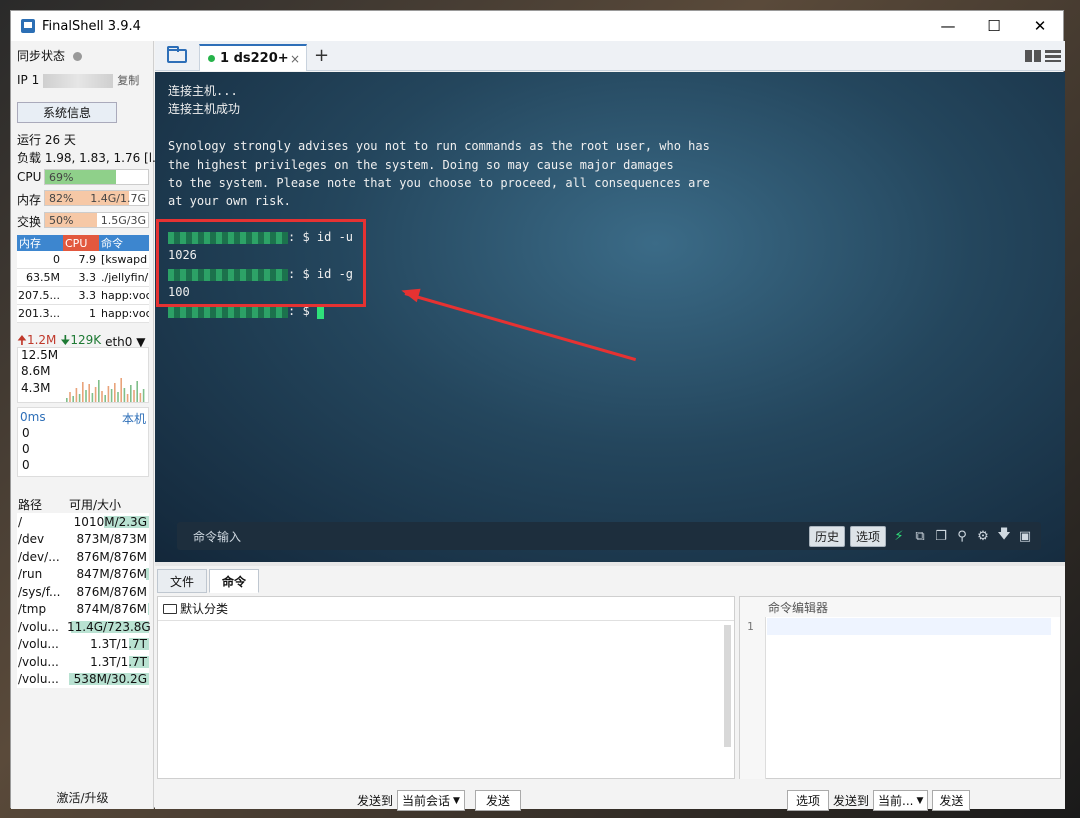 This screenshot has width=1080, height=818. Describe the element at coordinates (112, 574) in the screenshot. I see `disk-size: 847M/876M` at that location.